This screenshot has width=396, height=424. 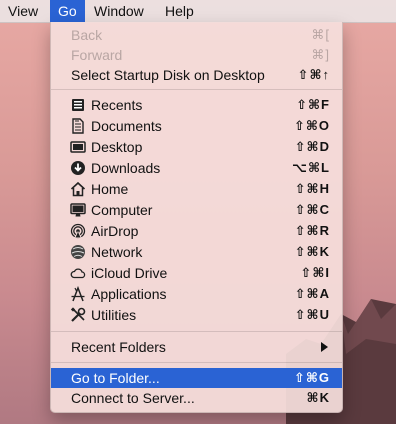 I want to click on menu-item-select-startup-disk: Select Startup Disk on Desktop ⇧⌘↑, so click(x=196, y=75).